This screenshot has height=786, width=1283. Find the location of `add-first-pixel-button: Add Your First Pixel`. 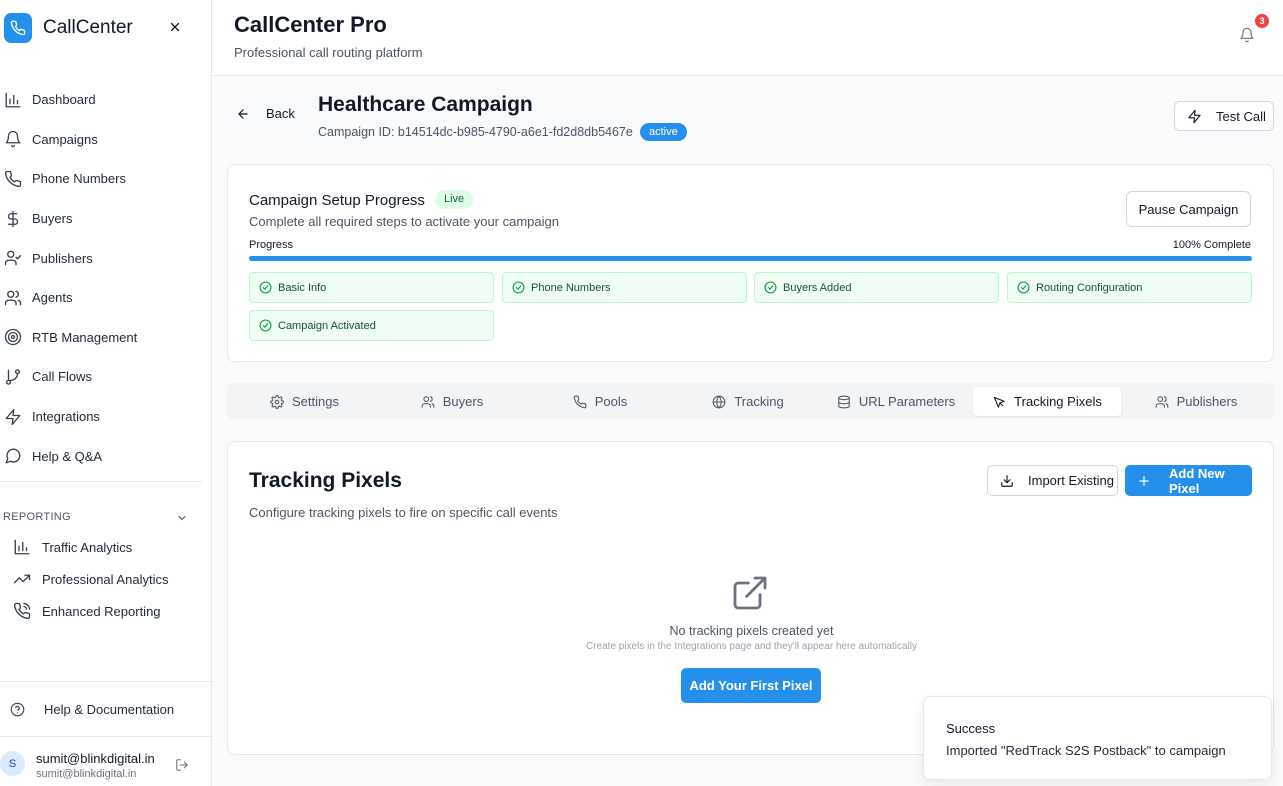

add-first-pixel-button: Add Your First Pixel is located at coordinates (751, 685).